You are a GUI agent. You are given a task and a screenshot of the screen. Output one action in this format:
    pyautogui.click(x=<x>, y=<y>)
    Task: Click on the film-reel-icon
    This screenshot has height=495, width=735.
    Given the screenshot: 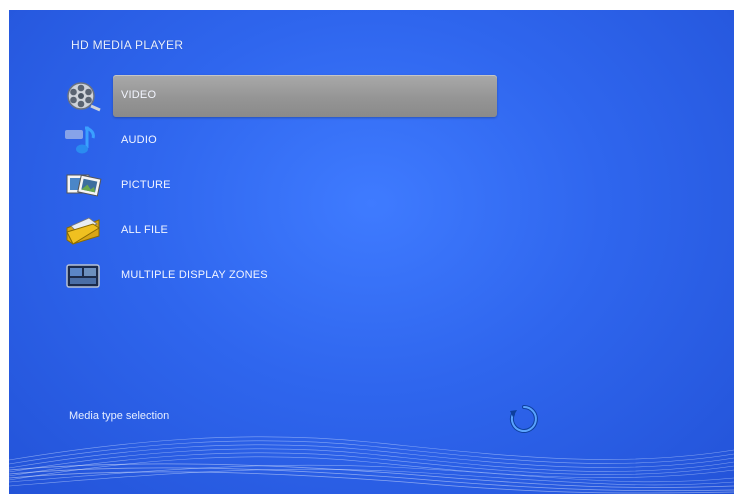 What is the action you would take?
    pyautogui.click(x=84, y=97)
    